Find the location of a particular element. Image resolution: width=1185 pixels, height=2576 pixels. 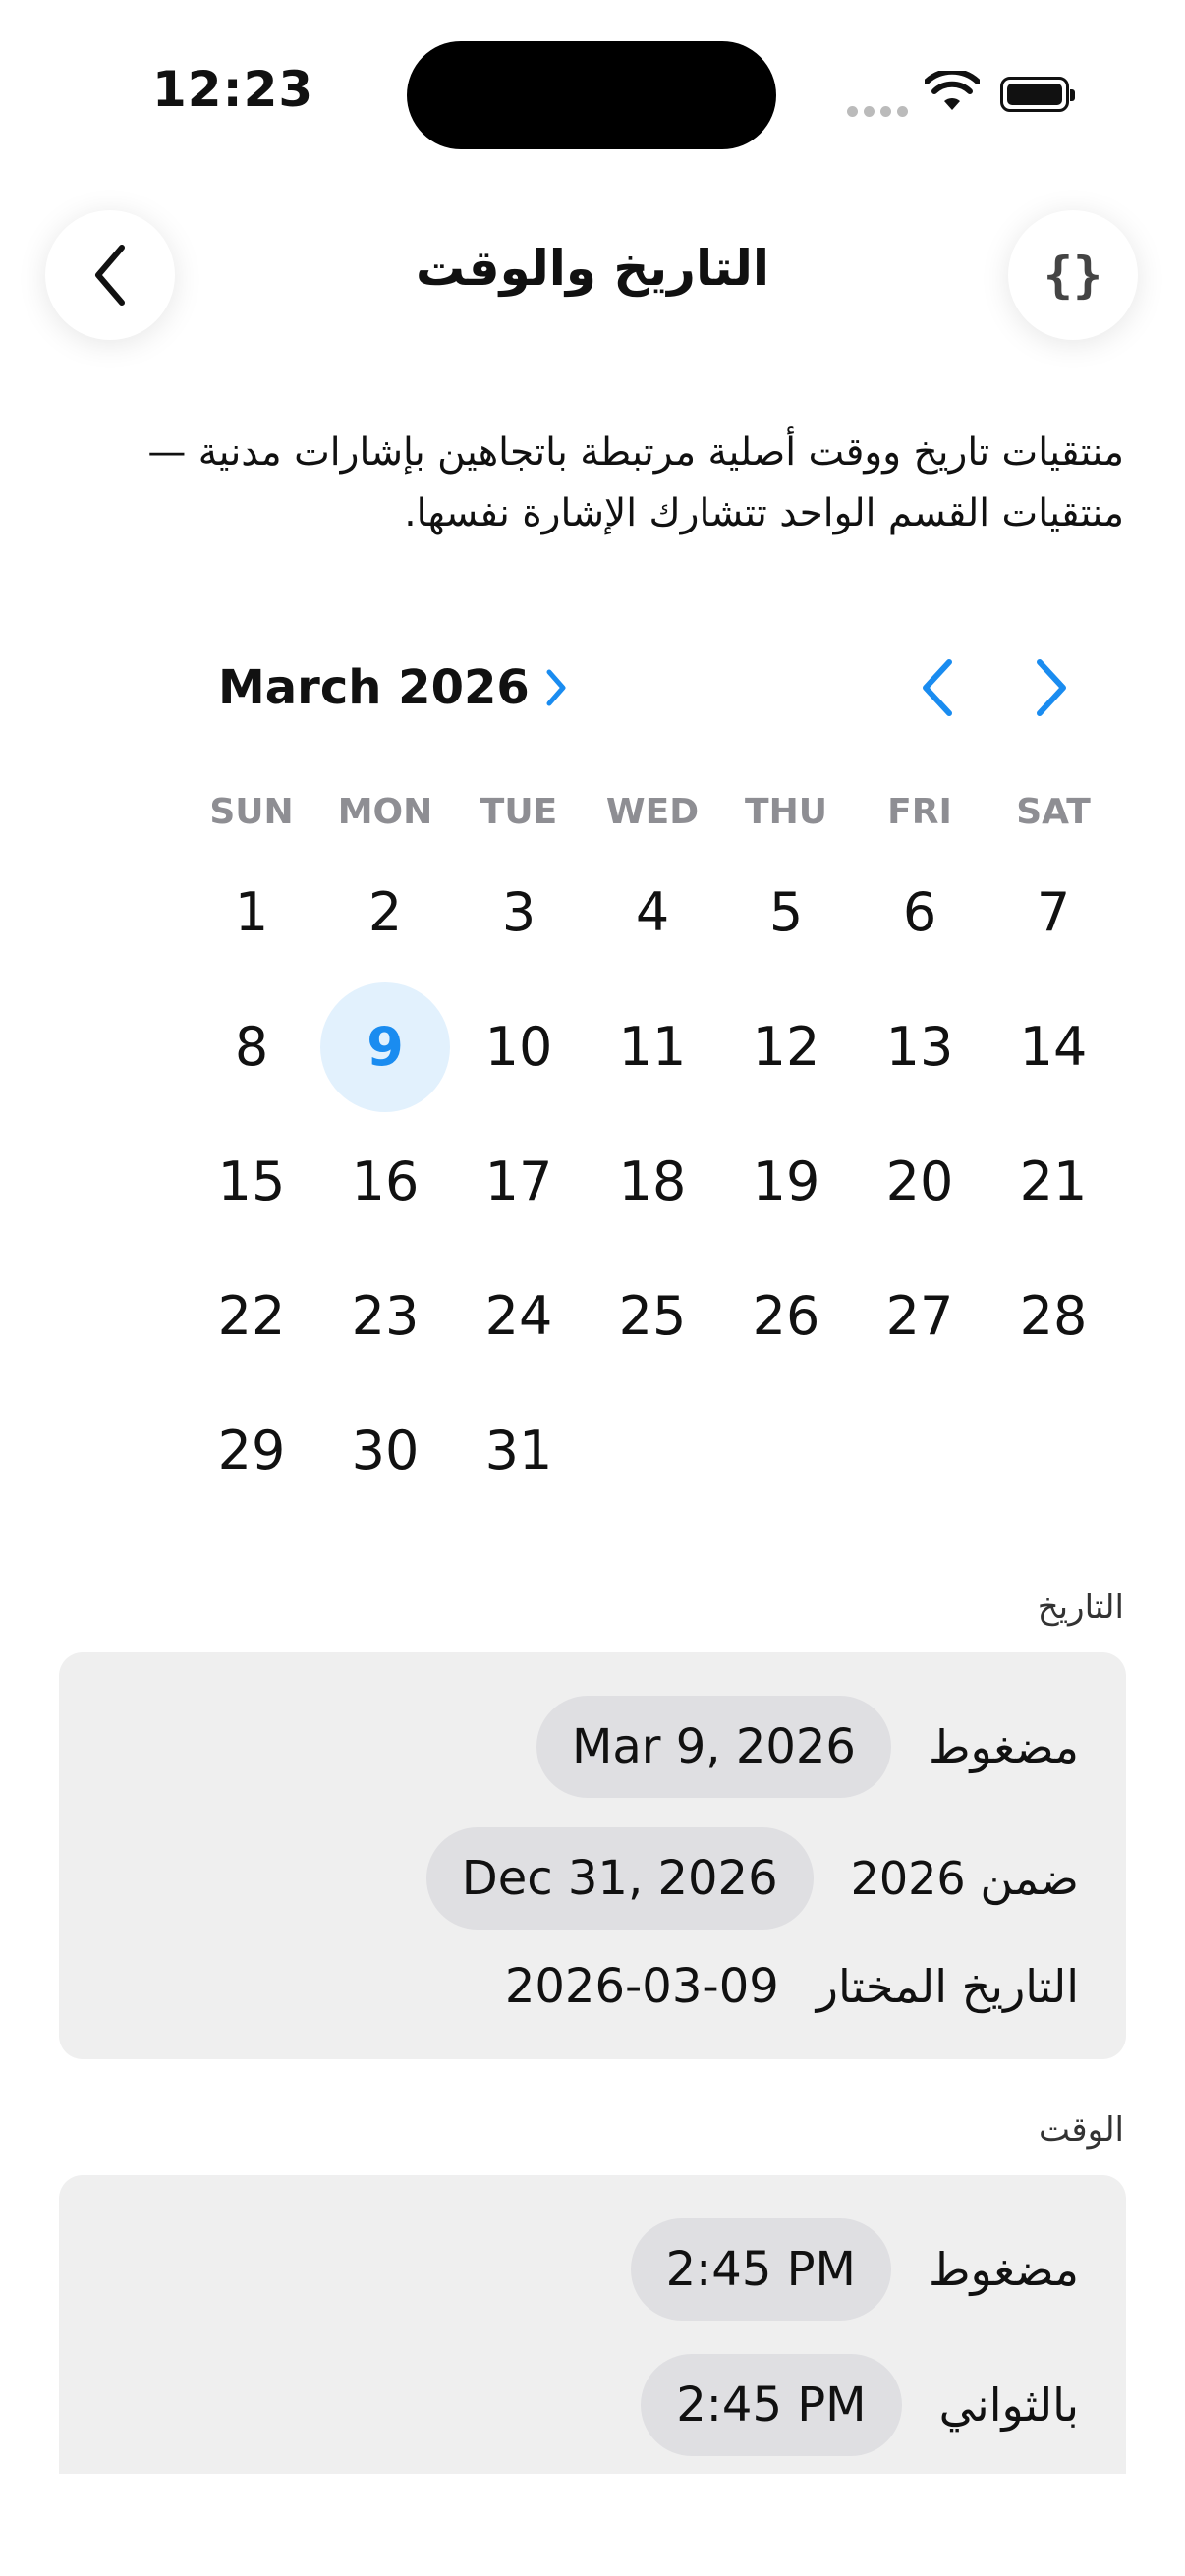

chevron-right-icon is located at coordinates (556, 687).